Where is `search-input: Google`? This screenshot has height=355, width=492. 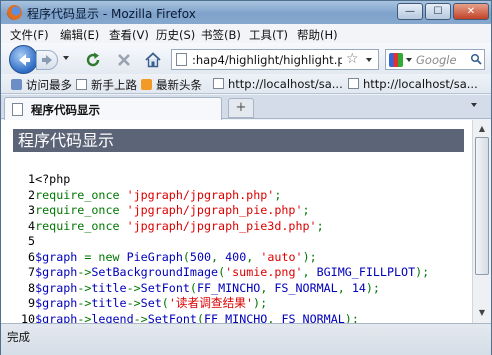
search-input: Google is located at coordinates (436, 60).